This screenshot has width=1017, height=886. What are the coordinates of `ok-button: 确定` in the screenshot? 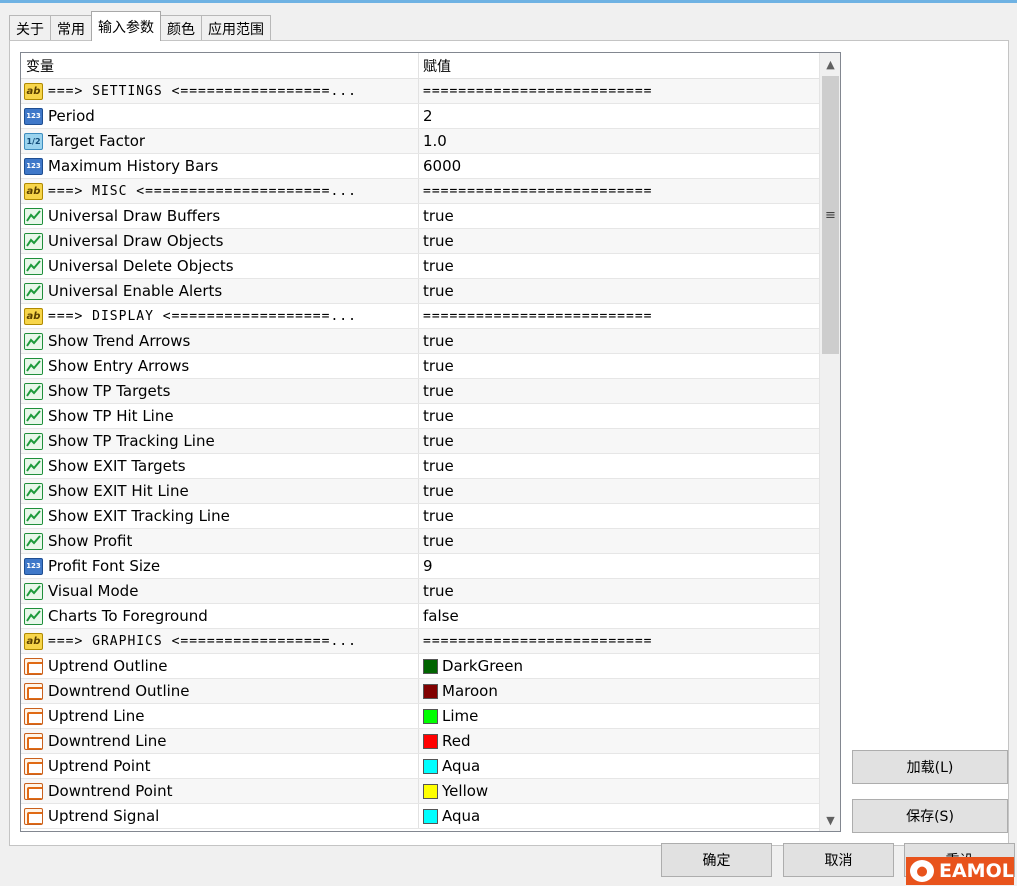 It's located at (716, 860).